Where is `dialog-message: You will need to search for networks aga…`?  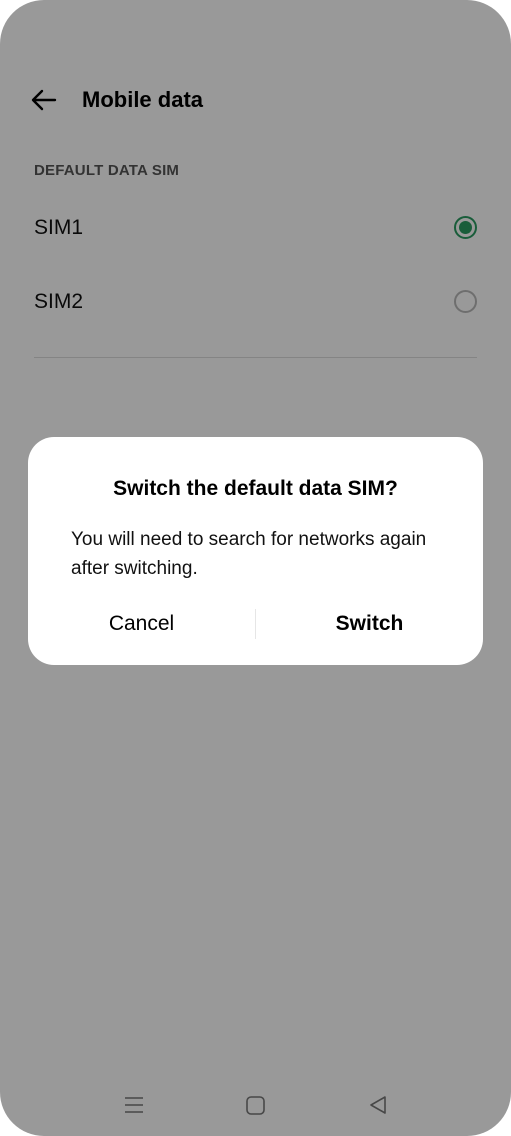 dialog-message: You will need to search for networks aga… is located at coordinates (249, 554).